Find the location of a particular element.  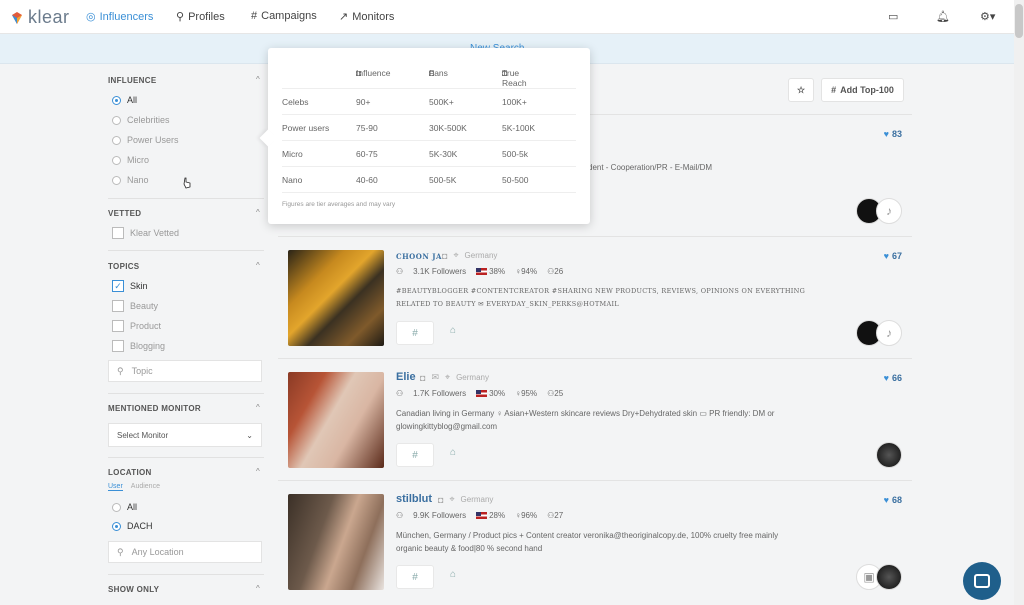

logo: klear is located at coordinates (40, 17).